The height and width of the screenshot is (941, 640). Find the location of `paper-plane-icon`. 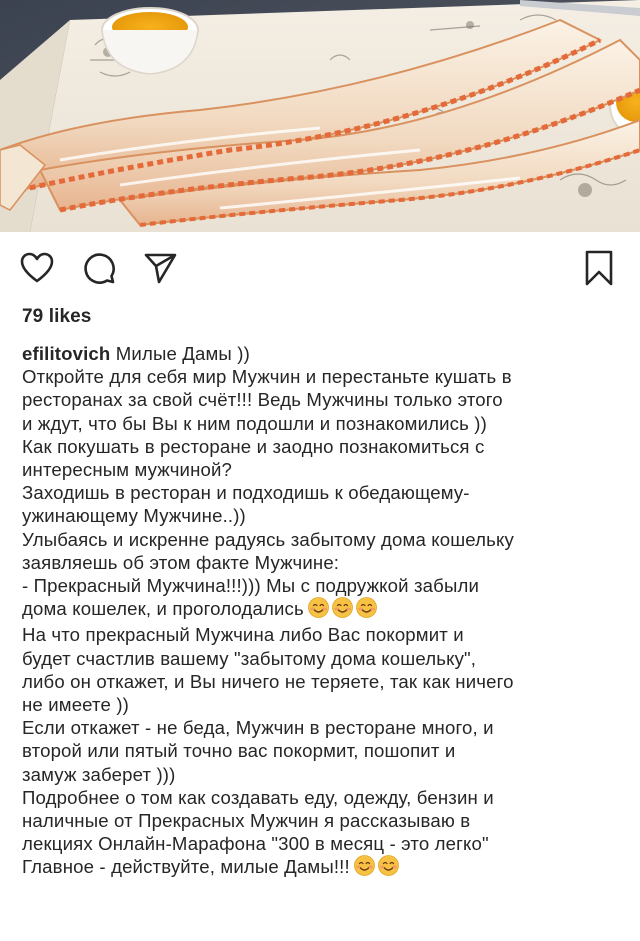

paper-plane-icon is located at coordinates (161, 268).